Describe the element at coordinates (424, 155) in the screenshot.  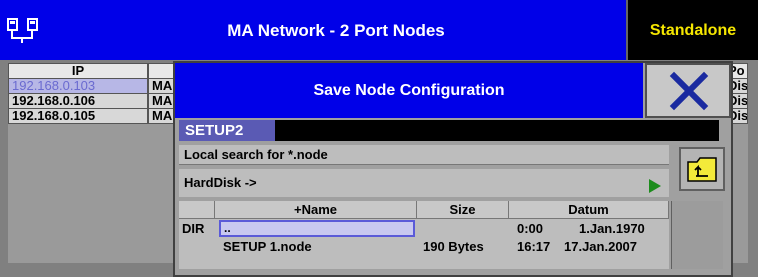
I see `search-label: Local search for *.node` at that location.